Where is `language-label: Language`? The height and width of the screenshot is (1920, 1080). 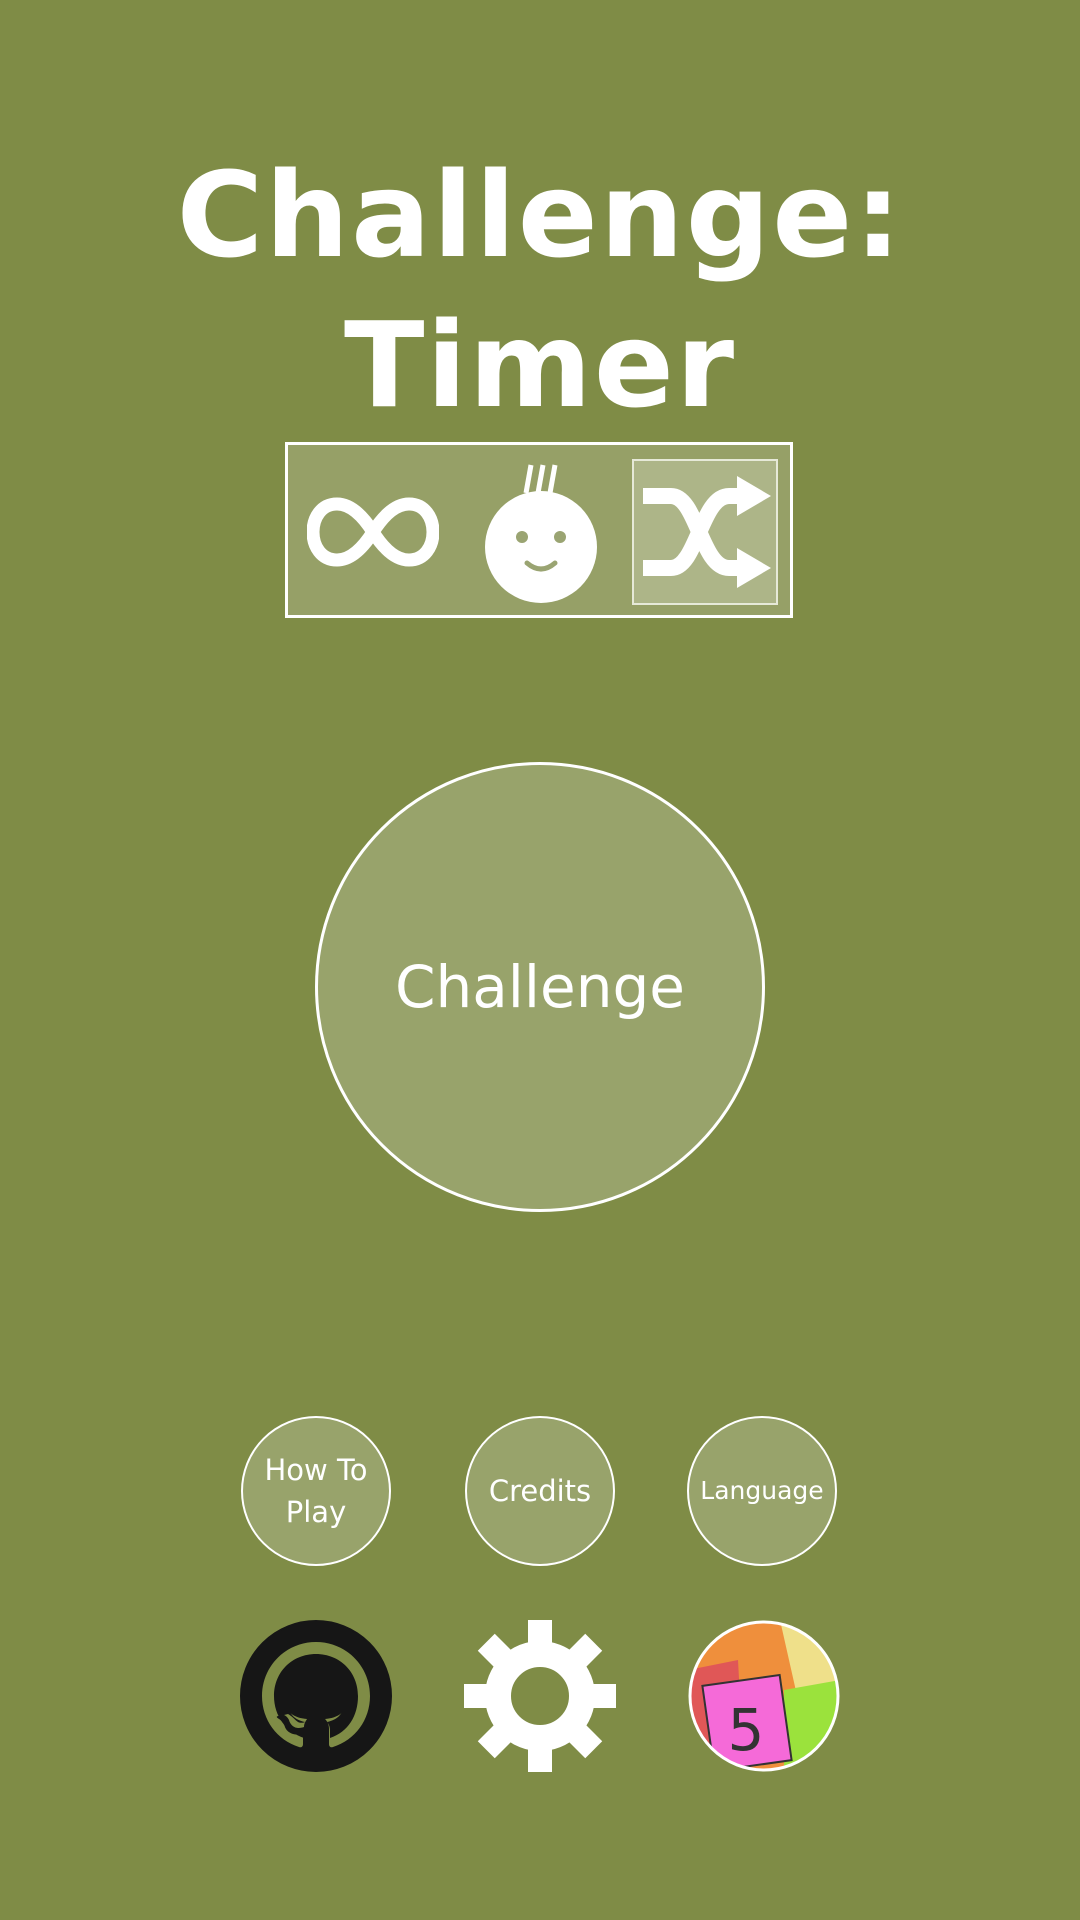 language-label: Language is located at coordinates (762, 1490).